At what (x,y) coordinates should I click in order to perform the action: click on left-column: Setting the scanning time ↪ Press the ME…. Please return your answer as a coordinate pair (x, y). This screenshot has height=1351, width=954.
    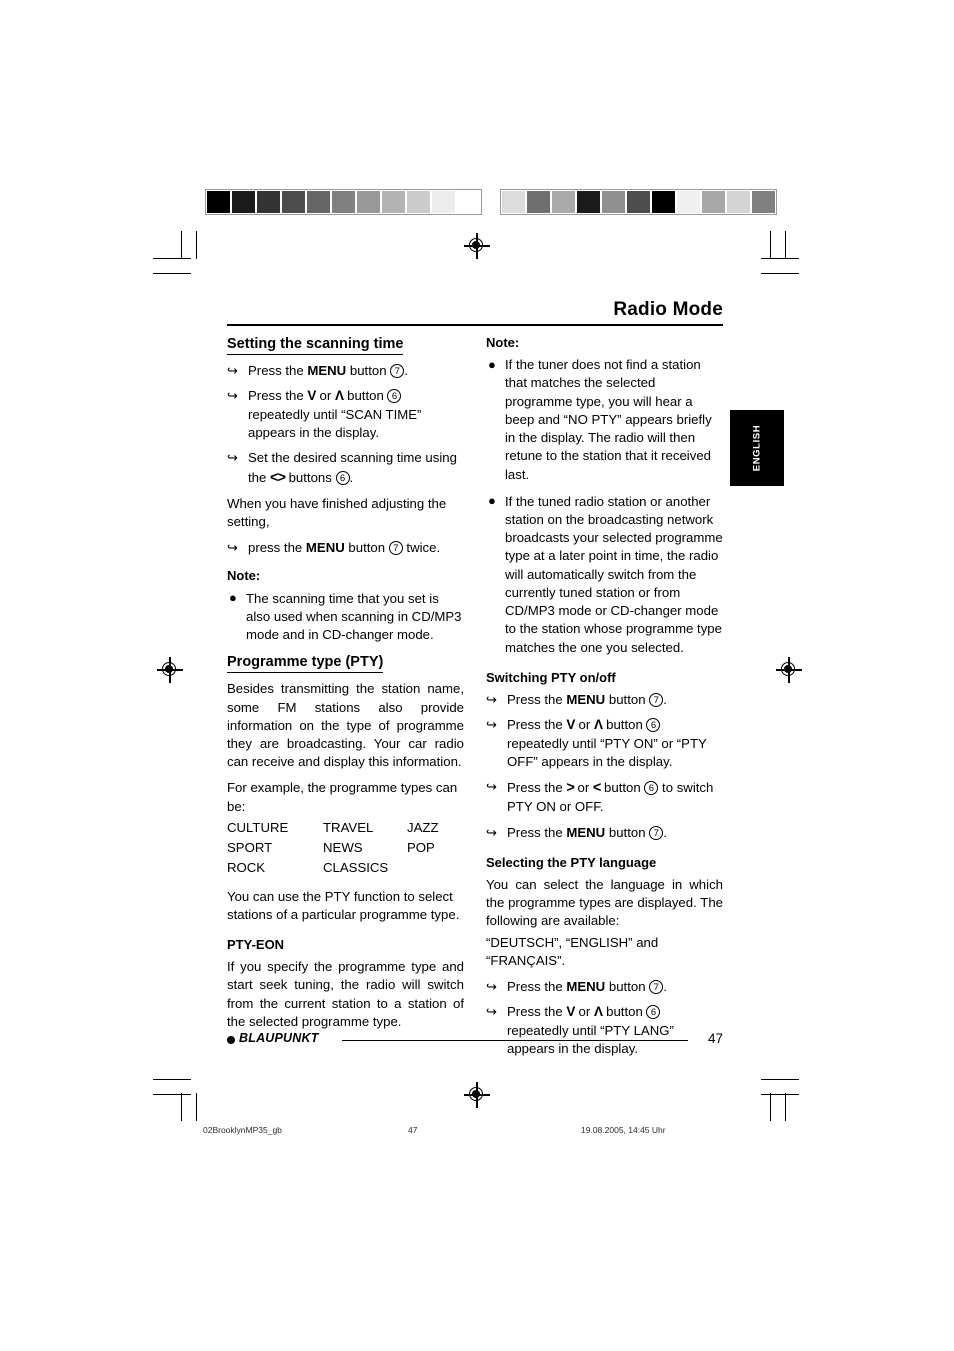
    Looking at the image, I should click on (345, 700).